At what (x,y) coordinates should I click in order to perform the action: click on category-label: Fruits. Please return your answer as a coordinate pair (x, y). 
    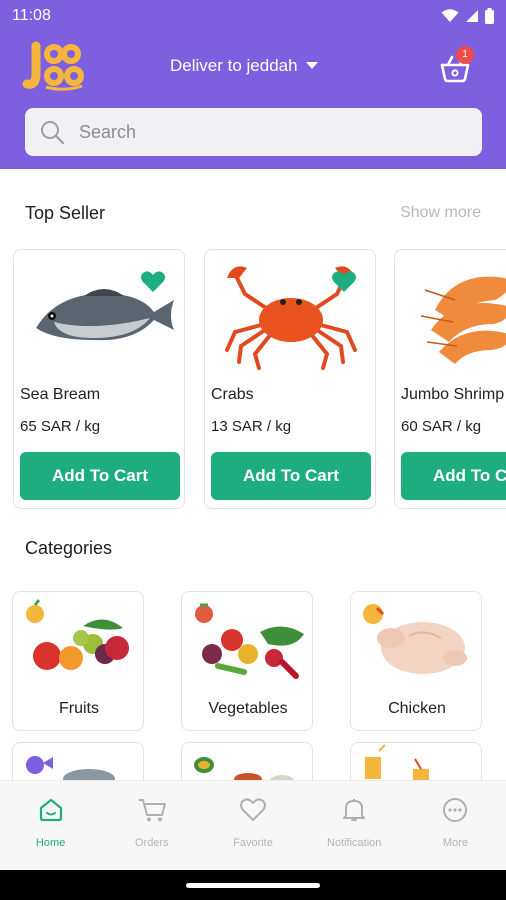
    Looking at the image, I should click on (79, 708).